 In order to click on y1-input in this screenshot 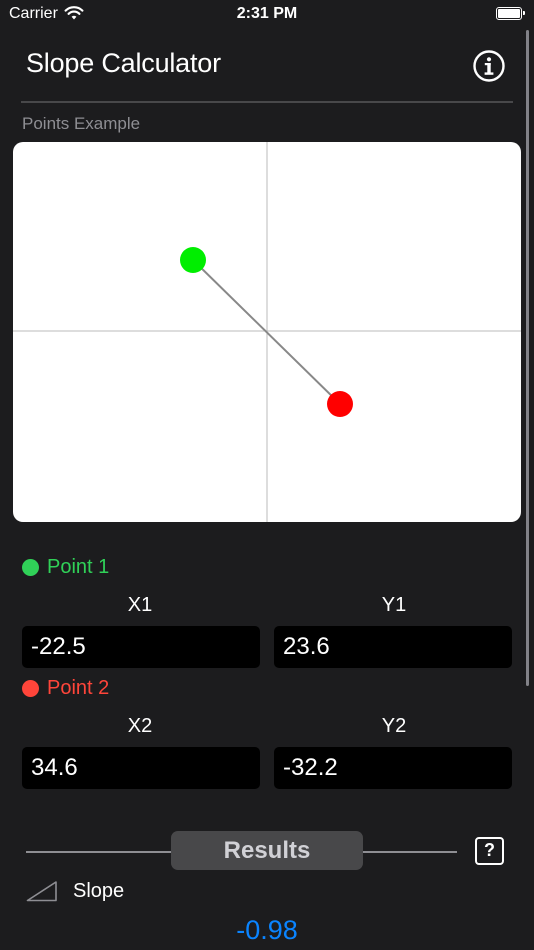, I will do `click(393, 647)`.